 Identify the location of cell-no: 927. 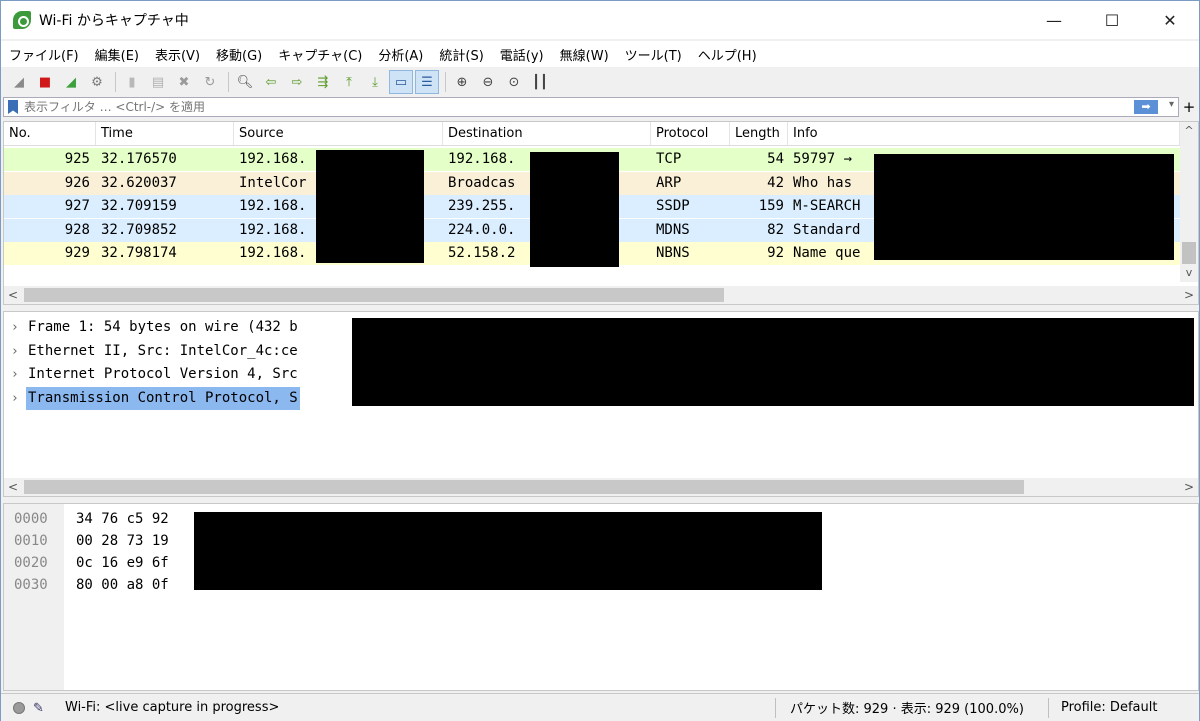
(77, 206).